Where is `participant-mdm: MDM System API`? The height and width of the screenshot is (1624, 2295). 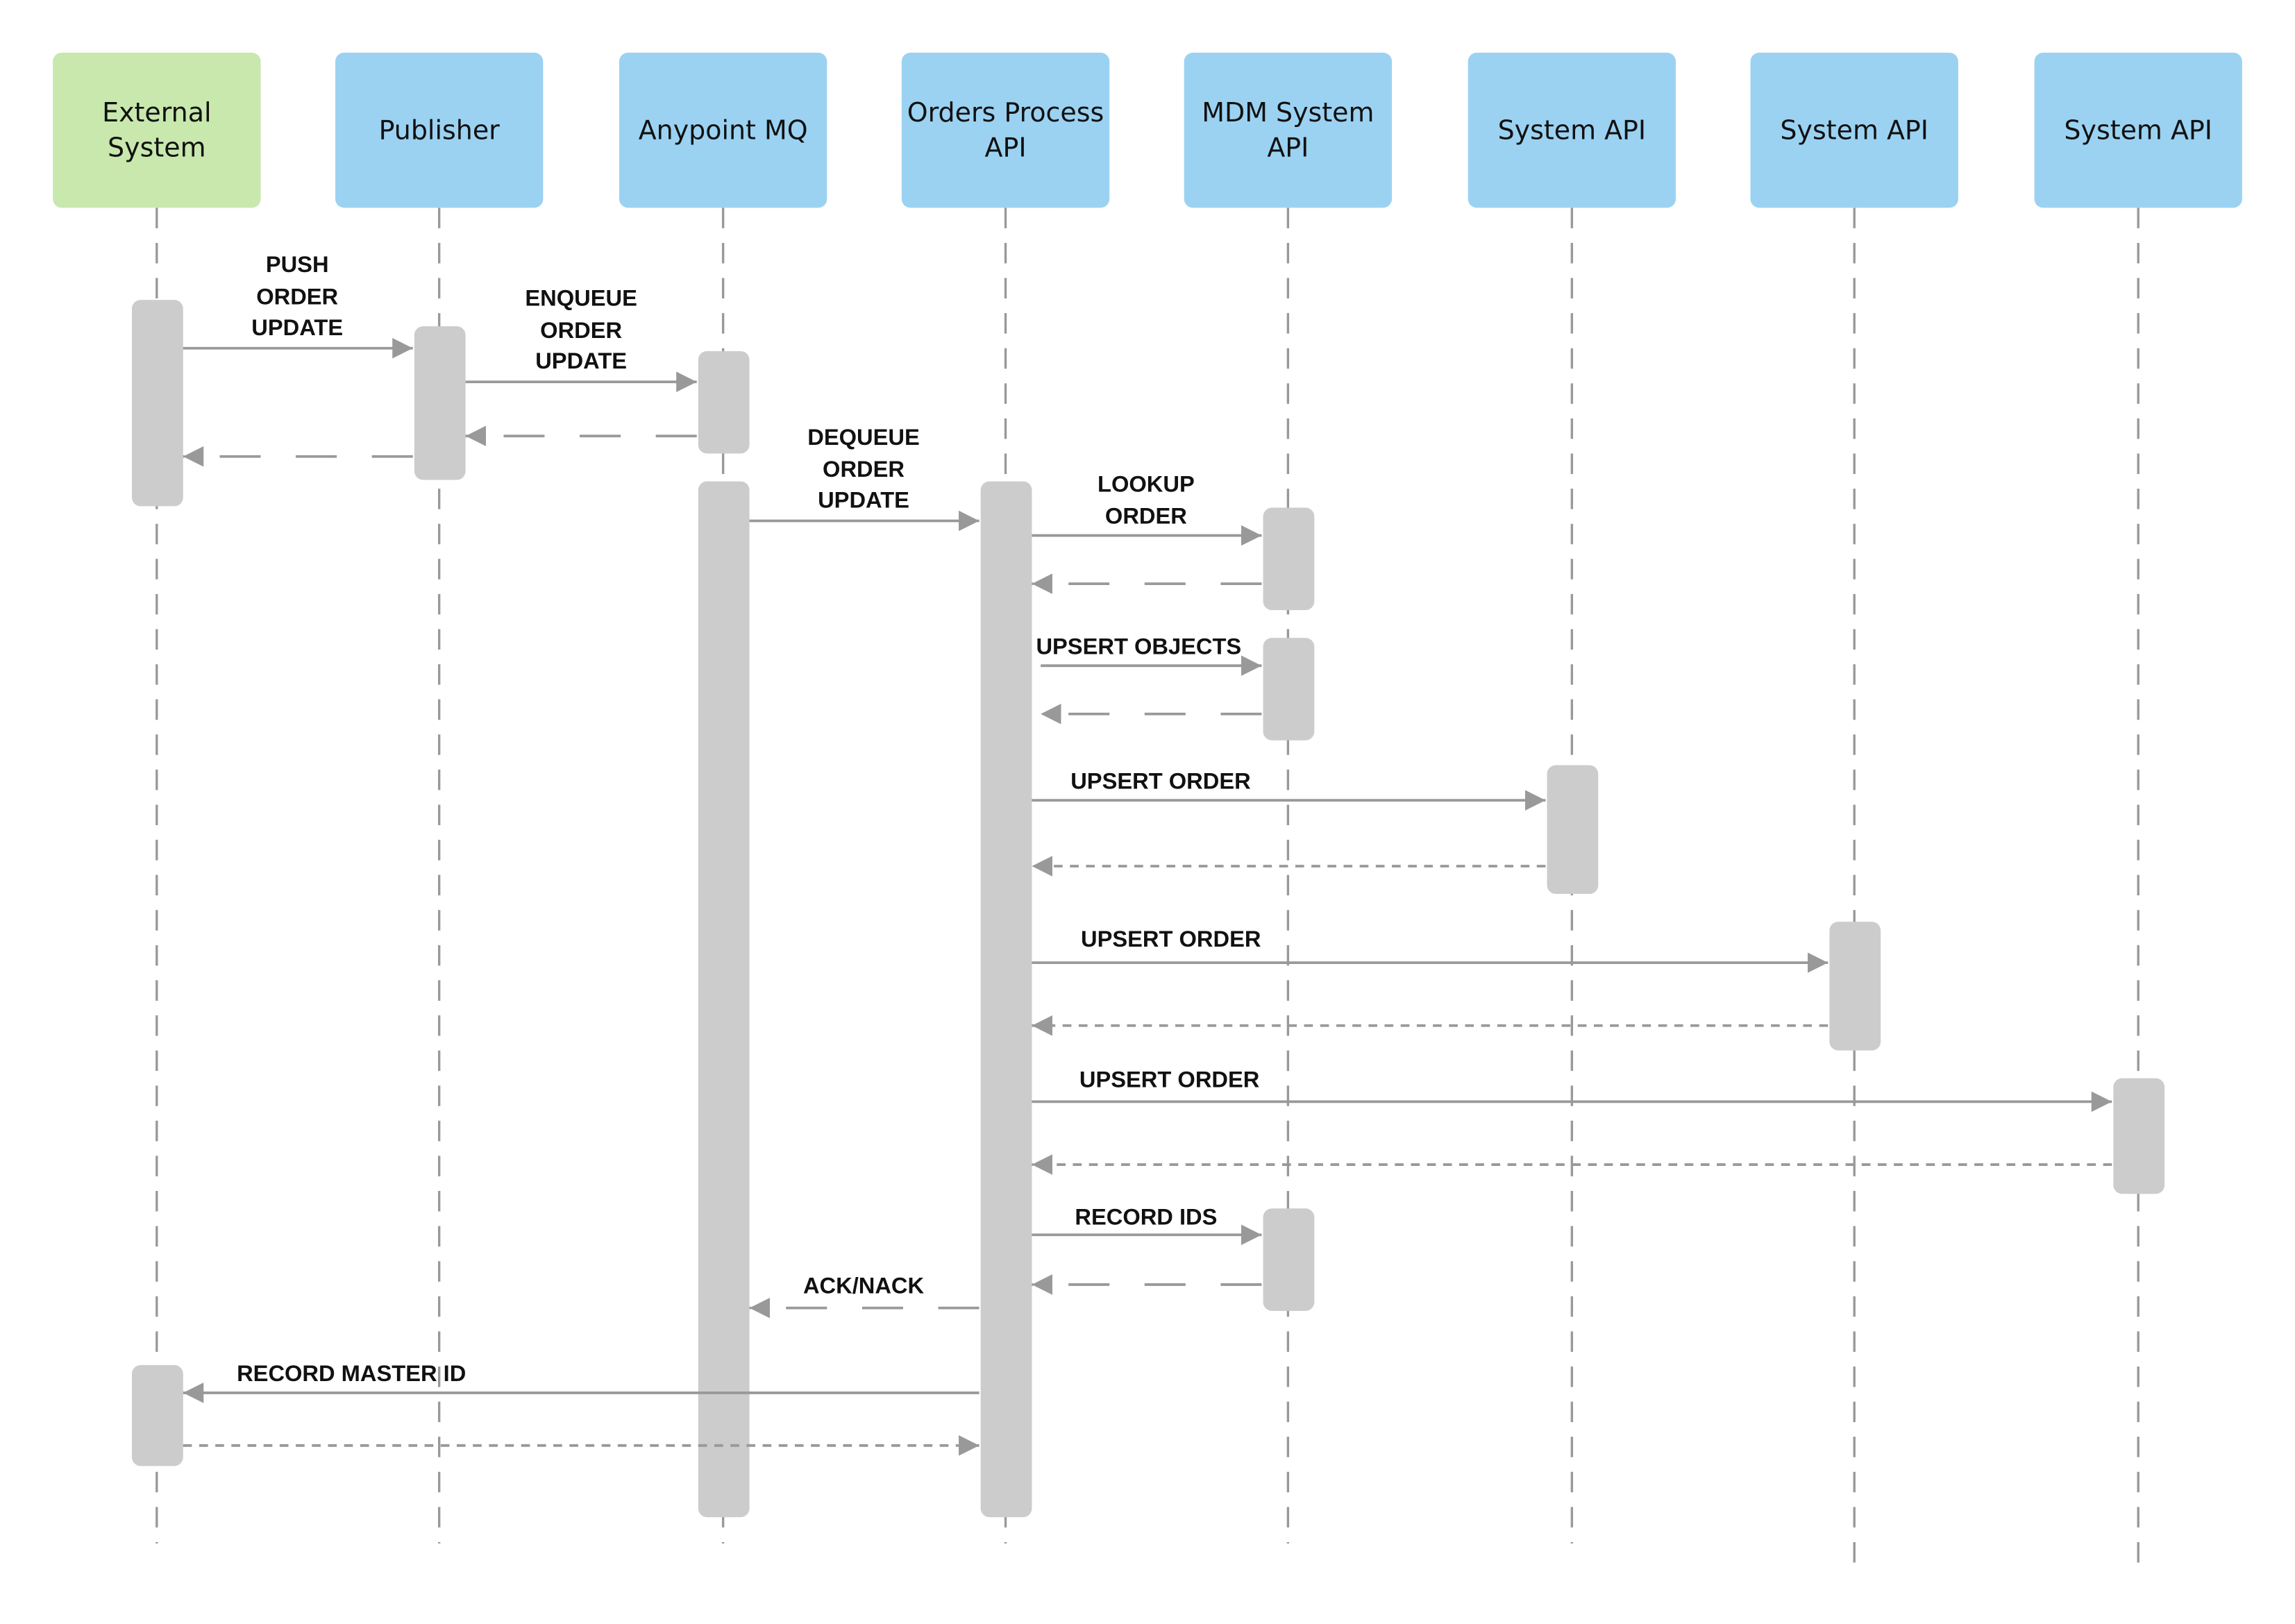
participant-mdm: MDM System API is located at coordinates (1288, 130).